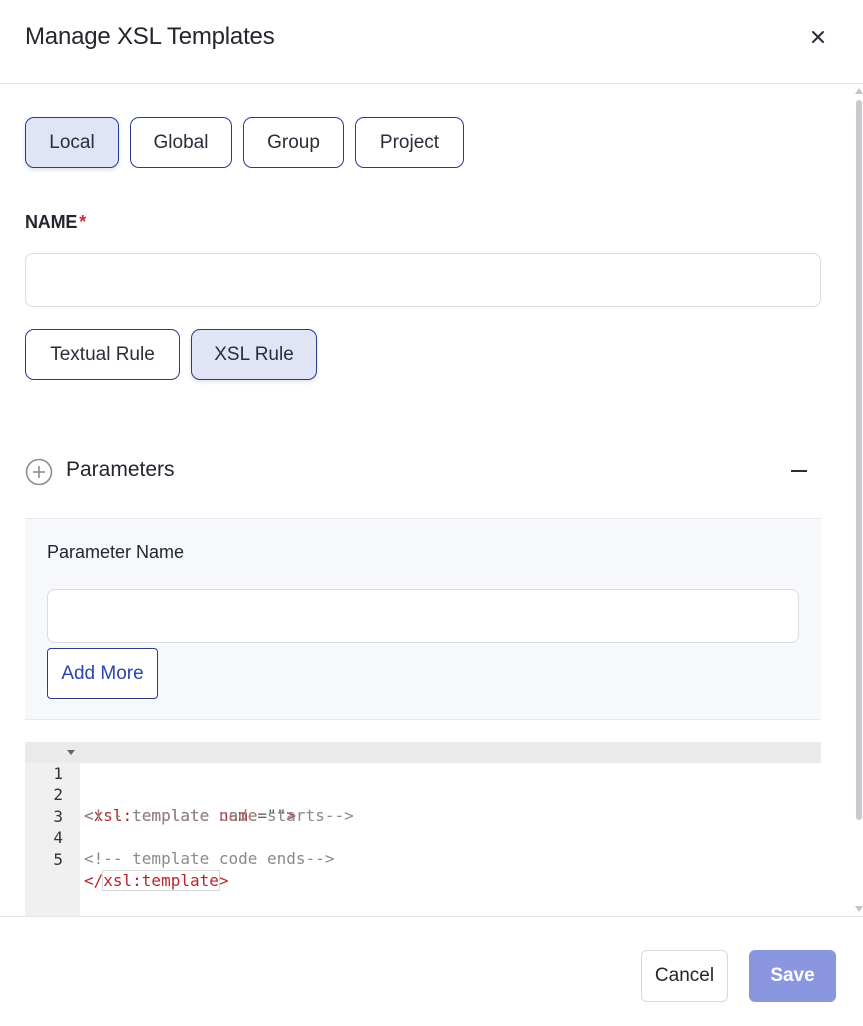 The image size is (863, 1026). Describe the element at coordinates (423, 280) in the screenshot. I see `name-input` at that location.